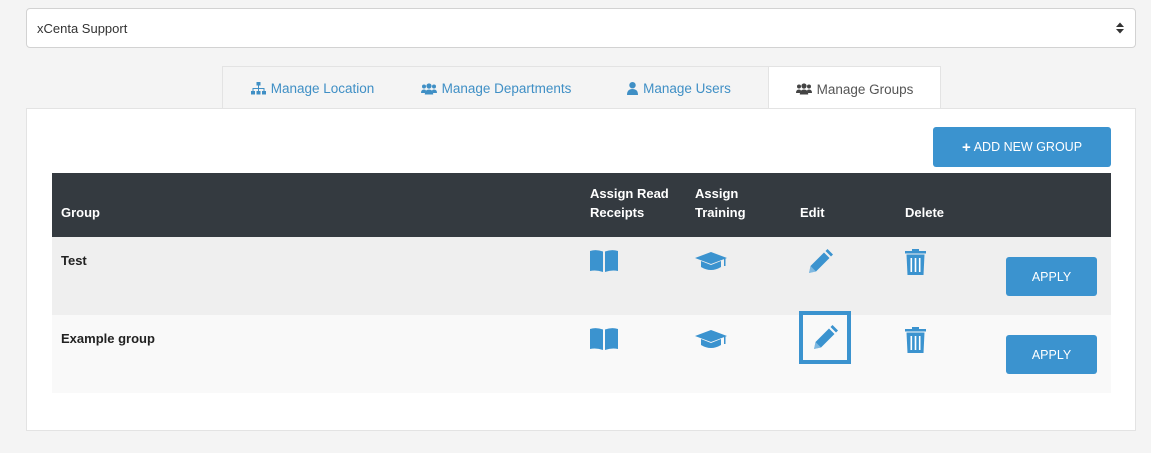 Image resolution: width=1151 pixels, height=453 pixels. What do you see at coordinates (581, 28) in the screenshot?
I see `organization-select: xCenta Support` at bounding box center [581, 28].